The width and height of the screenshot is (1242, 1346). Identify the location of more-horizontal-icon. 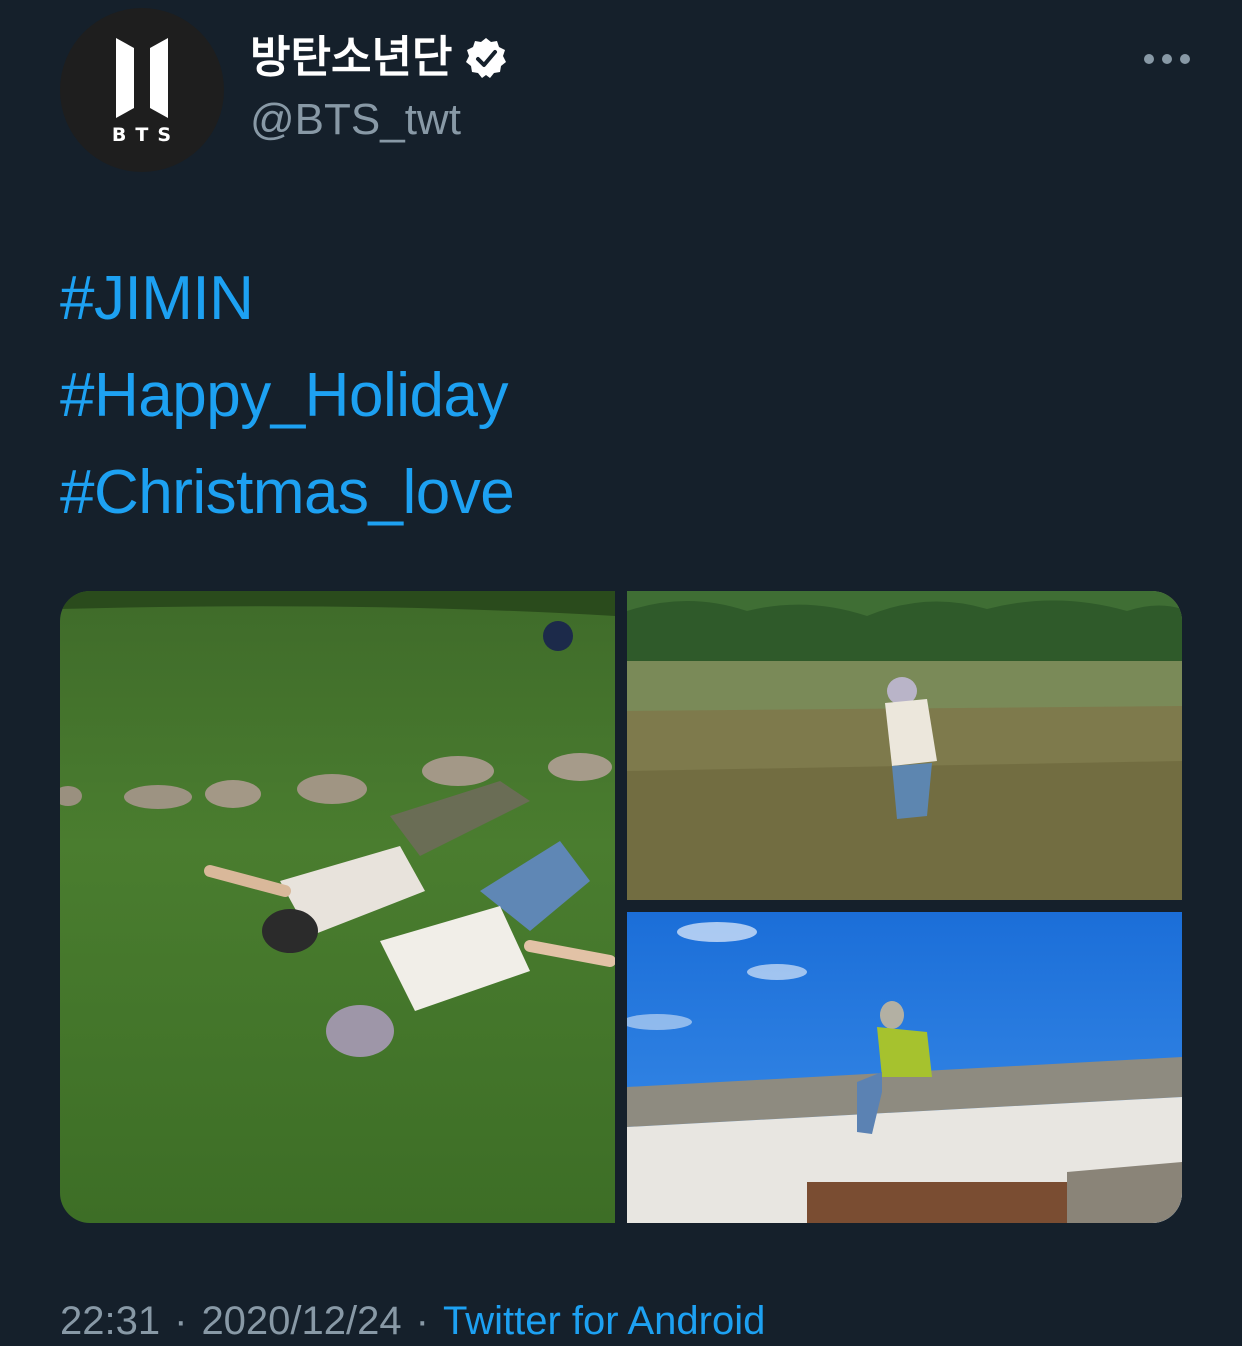
(1167, 59).